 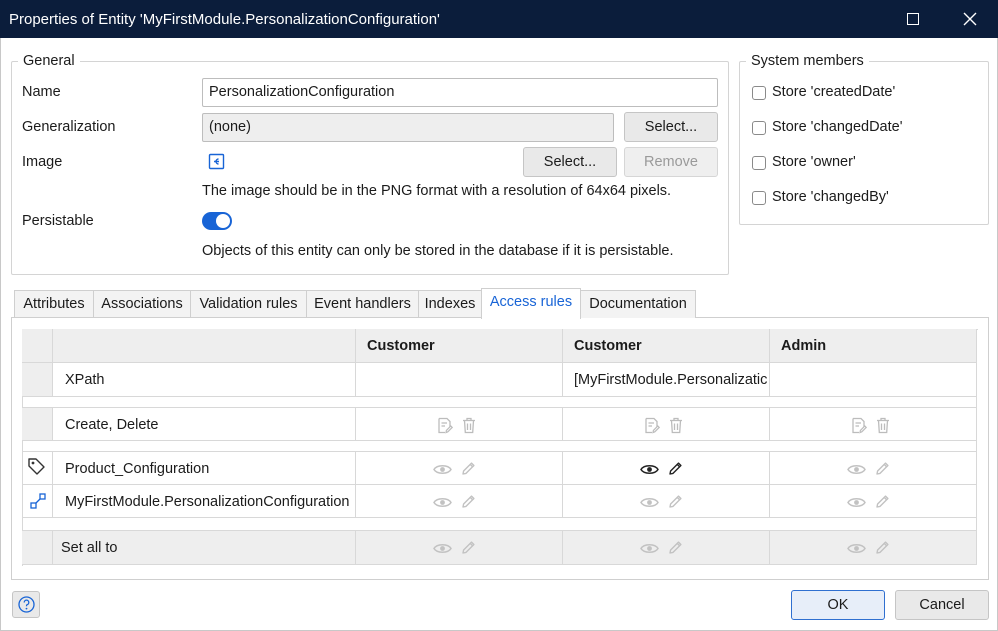 I want to click on persistable-toggle, so click(x=217, y=221).